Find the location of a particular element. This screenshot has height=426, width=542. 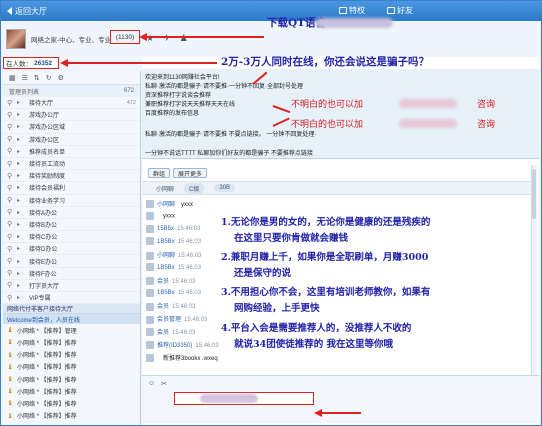

sidebar-channel-item: ⚲ ▸ 游戏办公区域 is located at coordinates (71, 127).